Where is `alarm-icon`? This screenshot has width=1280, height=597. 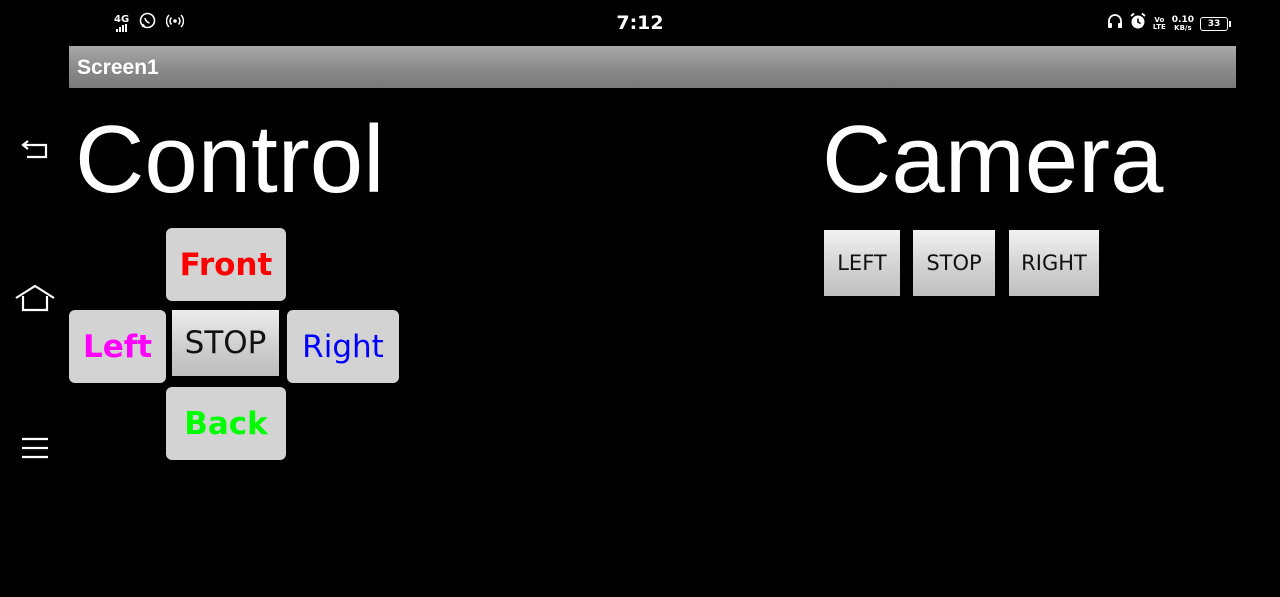
alarm-icon is located at coordinates (1138, 23).